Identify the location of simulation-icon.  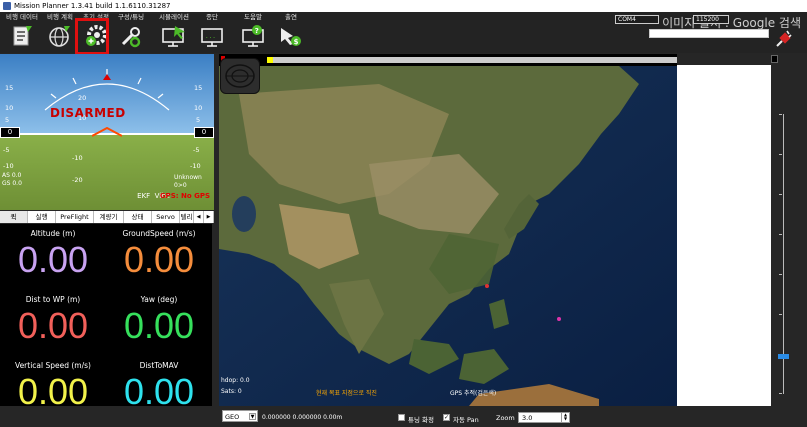
(173, 36).